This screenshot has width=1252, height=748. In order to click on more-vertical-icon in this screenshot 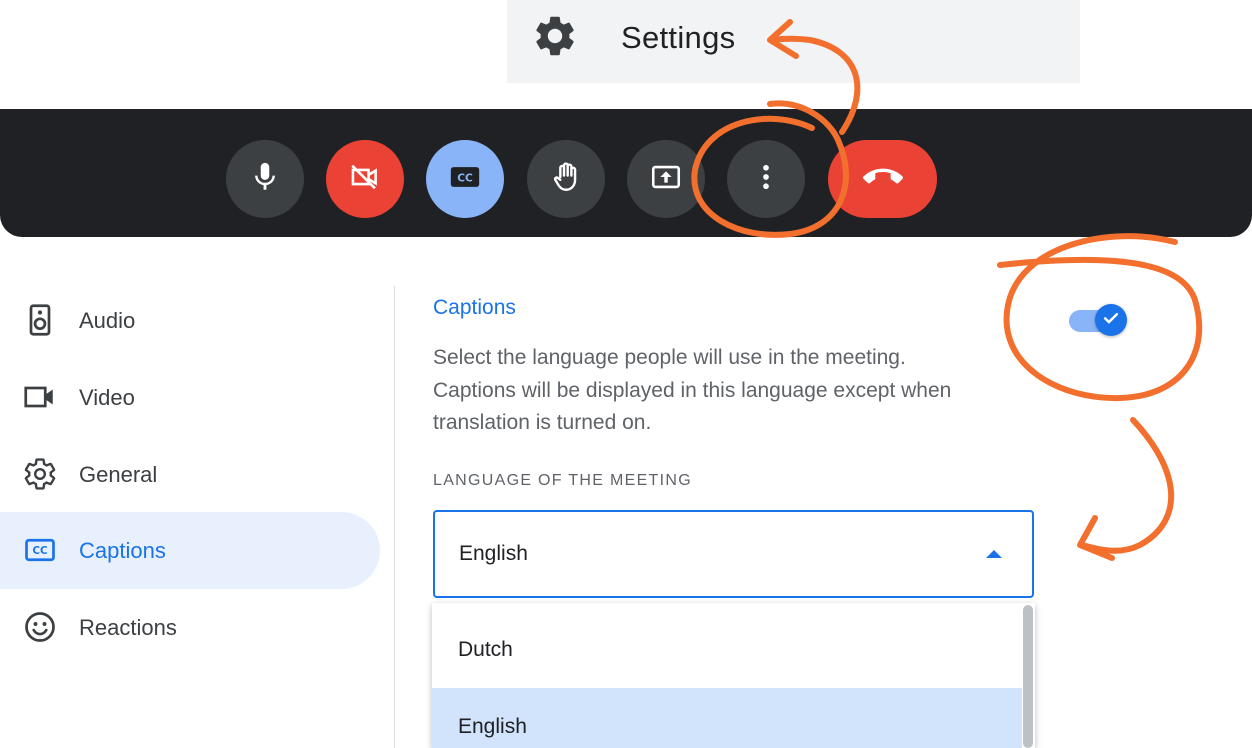, I will do `click(766, 179)`.